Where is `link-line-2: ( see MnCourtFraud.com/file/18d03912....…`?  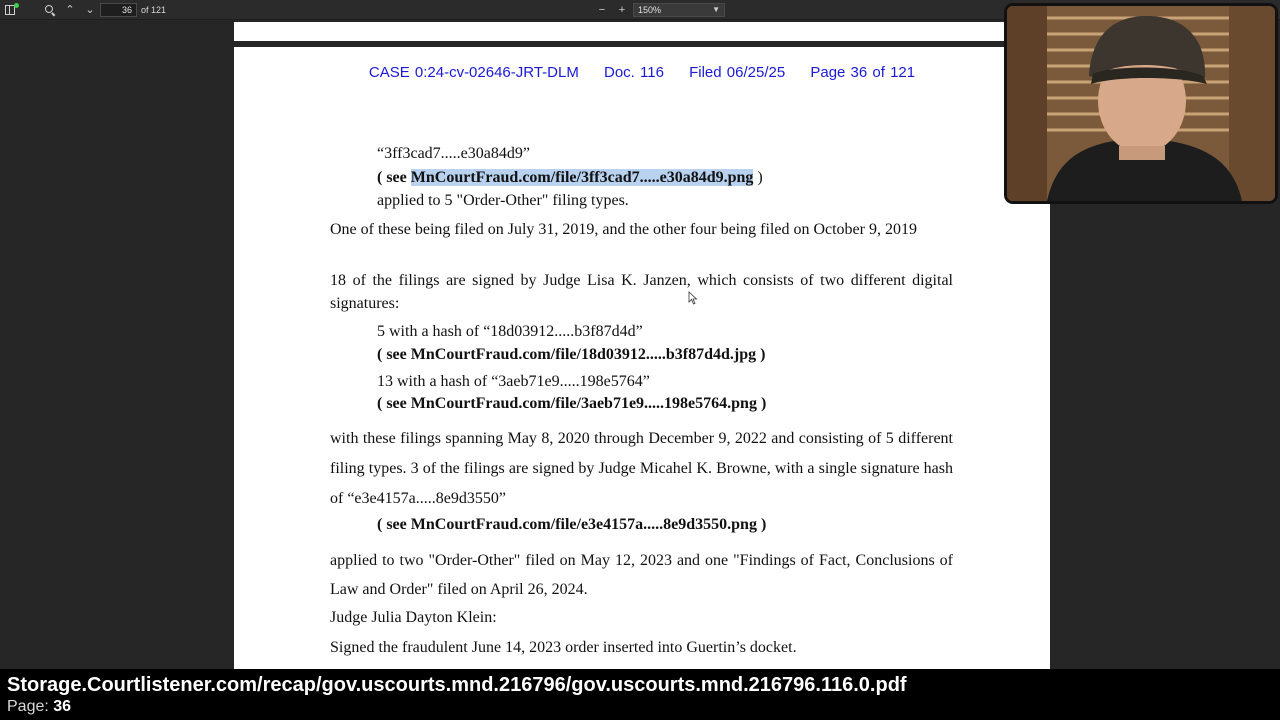
link-line-2: ( see MnCourtFraud.com/file/18d03912....… is located at coordinates (688, 354).